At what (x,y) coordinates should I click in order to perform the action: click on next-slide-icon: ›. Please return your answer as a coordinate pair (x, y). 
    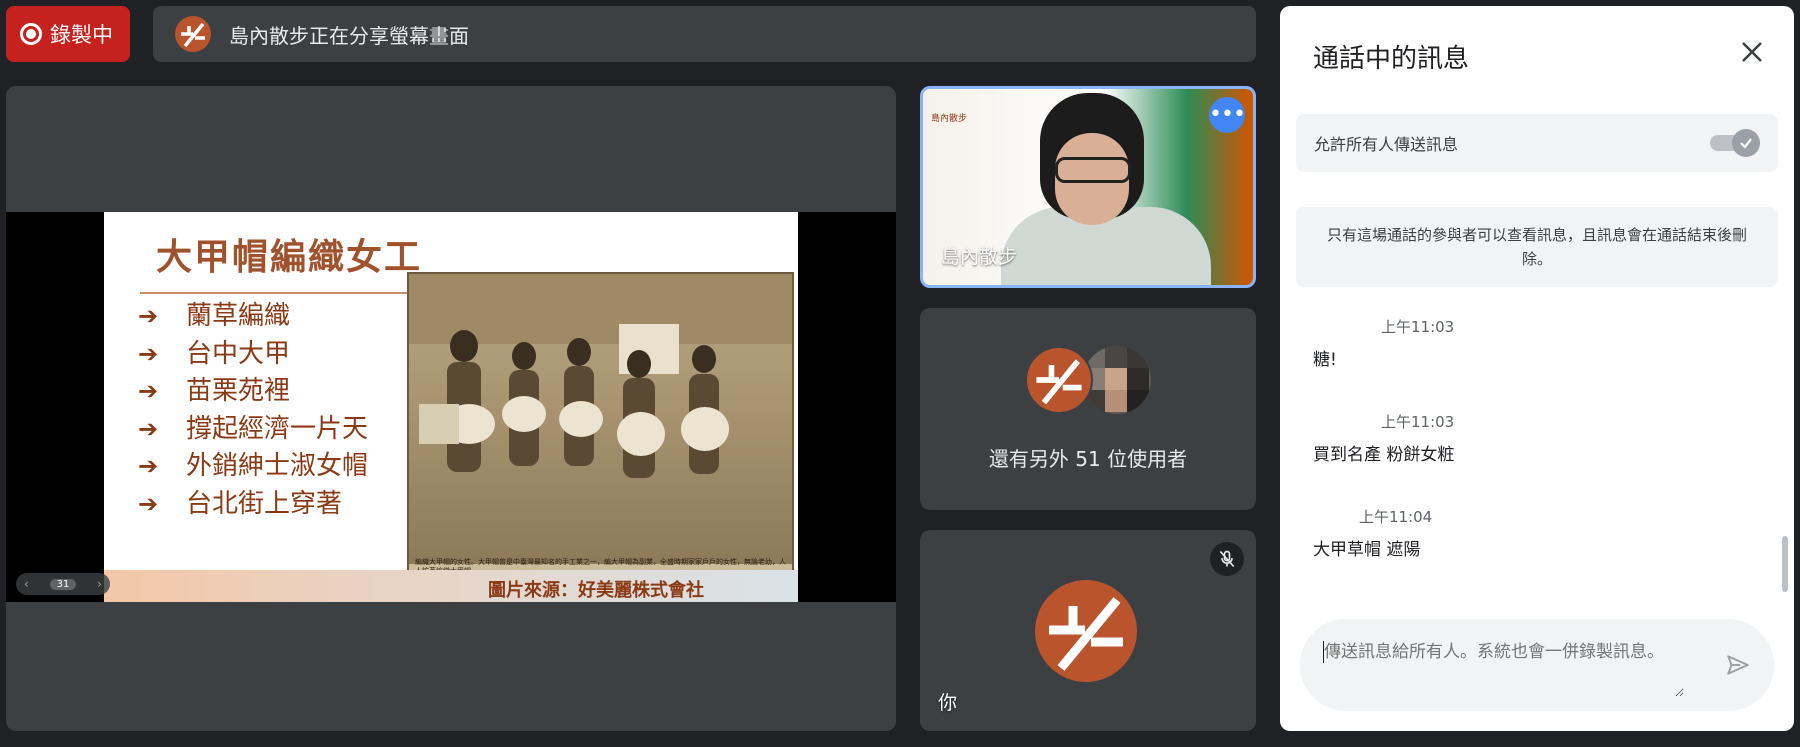
    Looking at the image, I should click on (99, 584).